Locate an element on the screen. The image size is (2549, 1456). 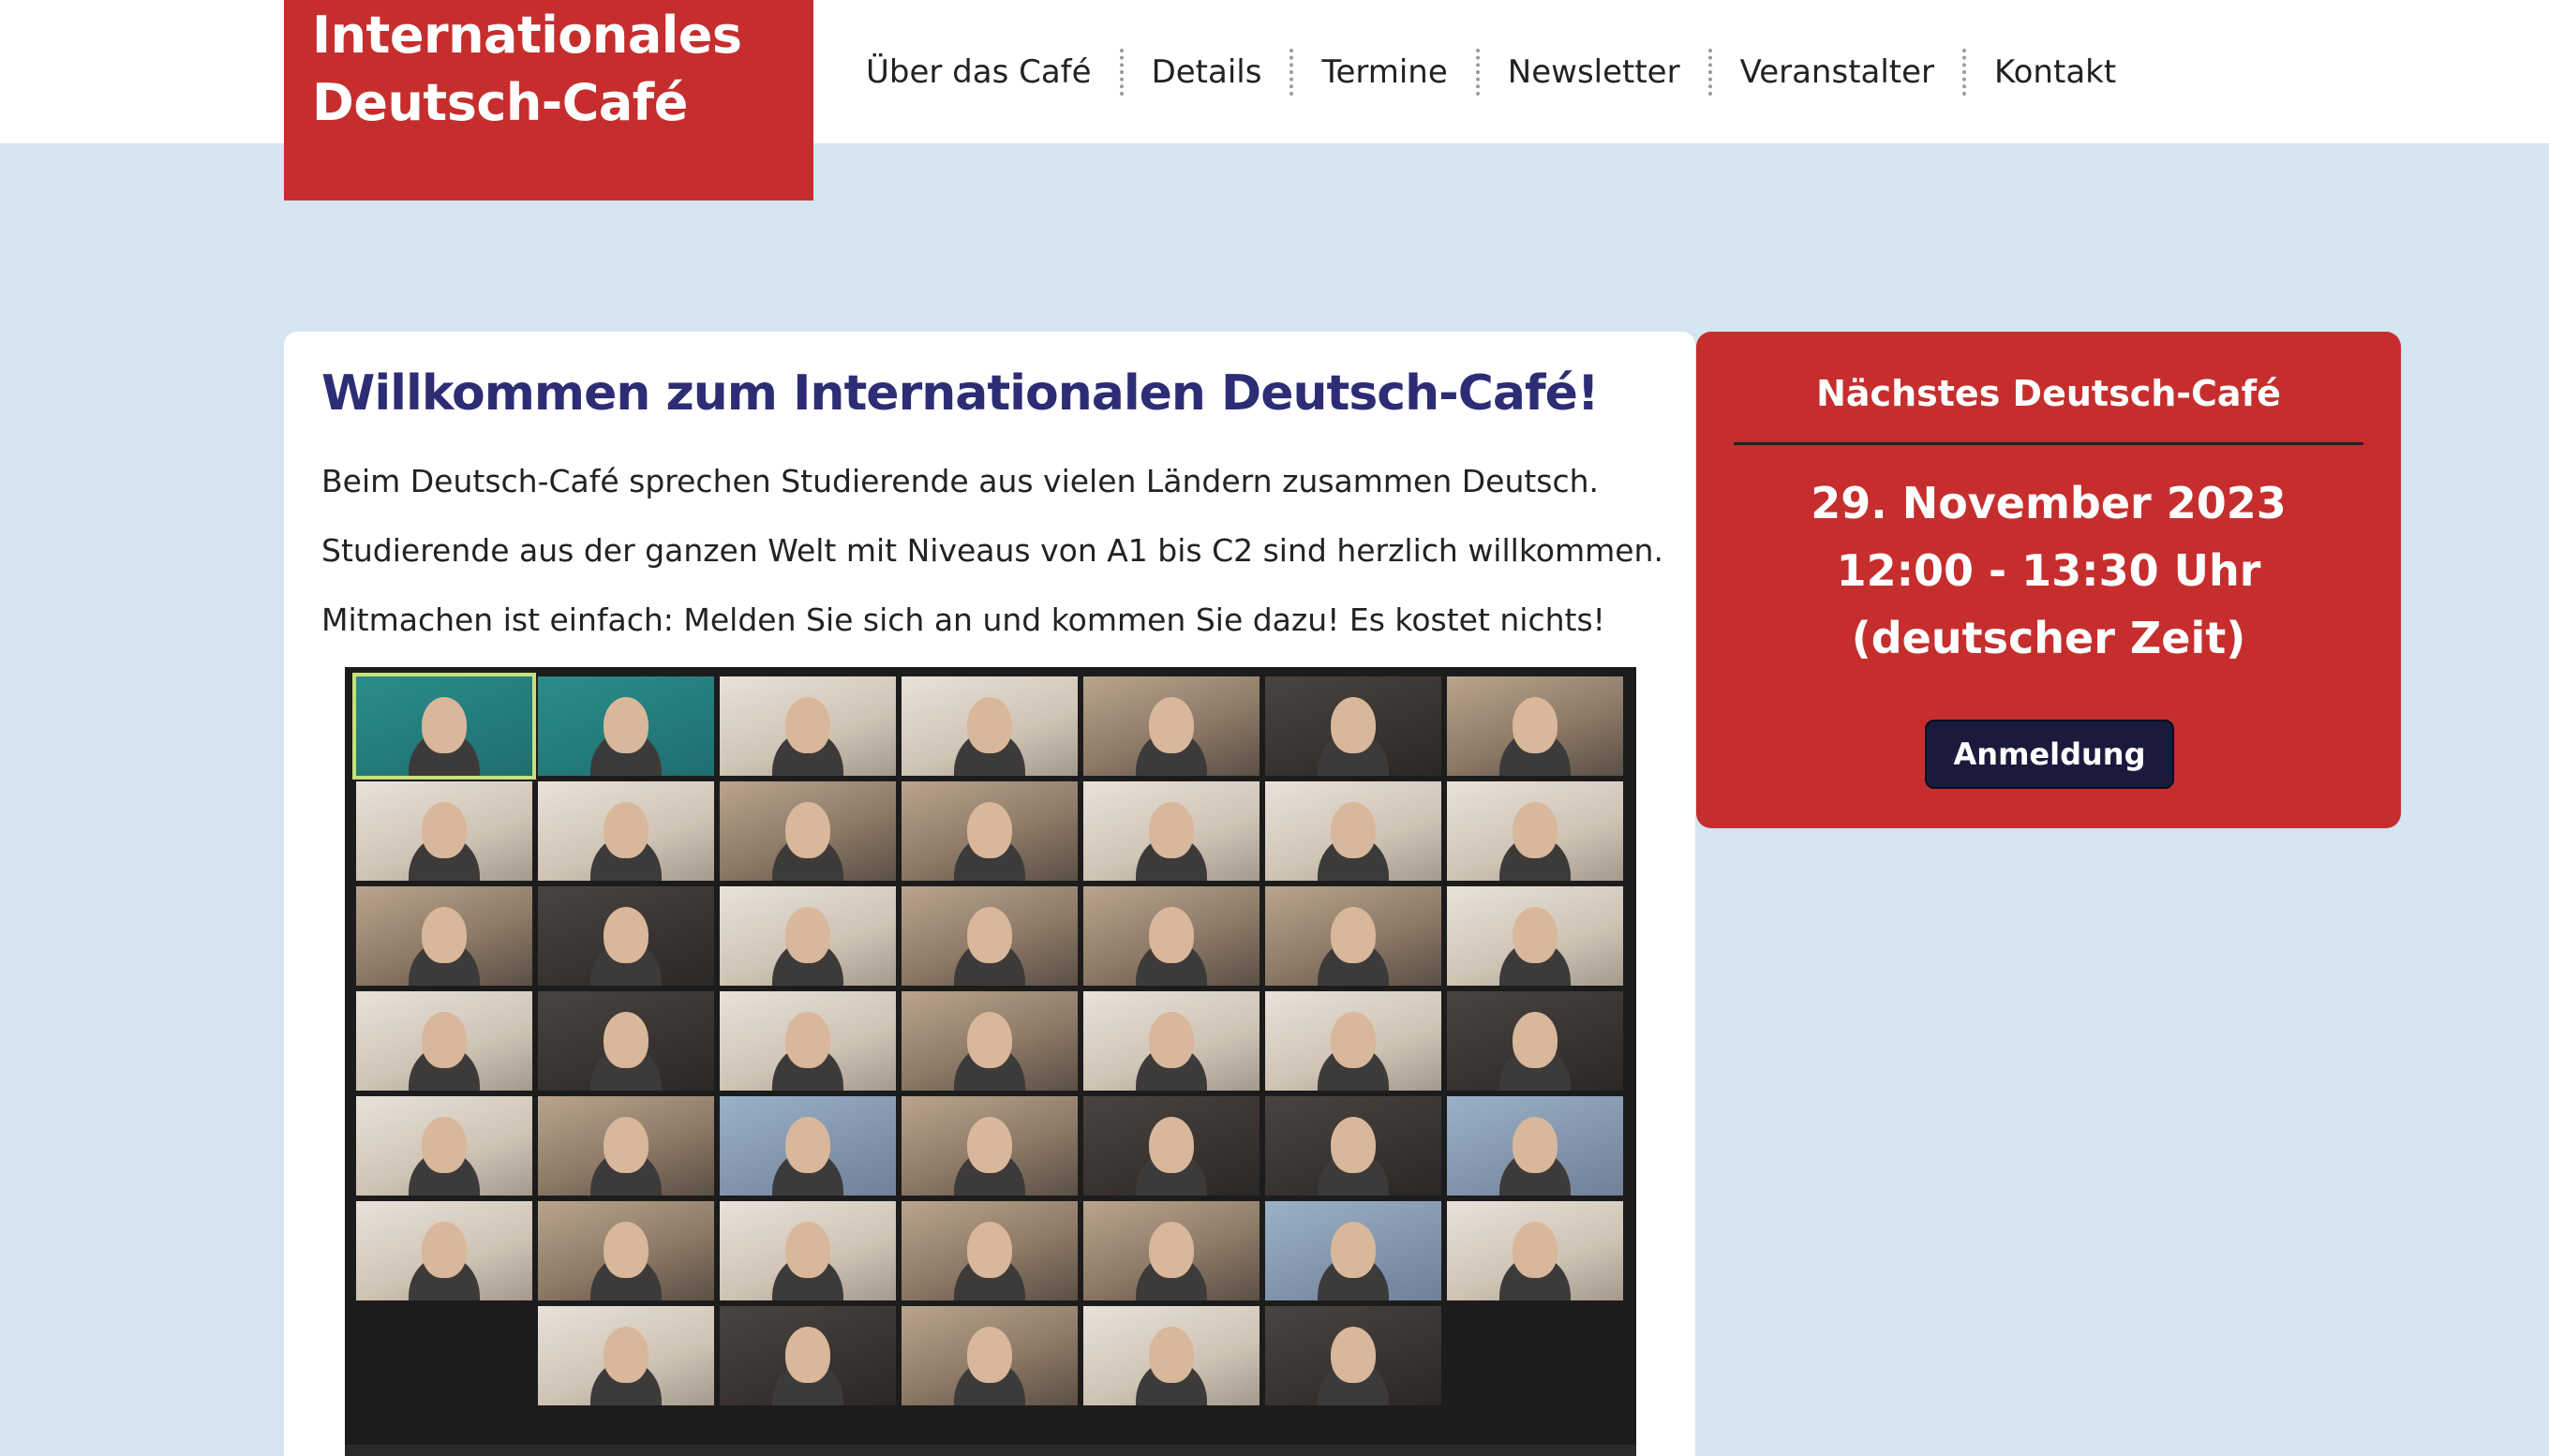
site-logo: Internationales Deutsch-Café is located at coordinates (548, 100).